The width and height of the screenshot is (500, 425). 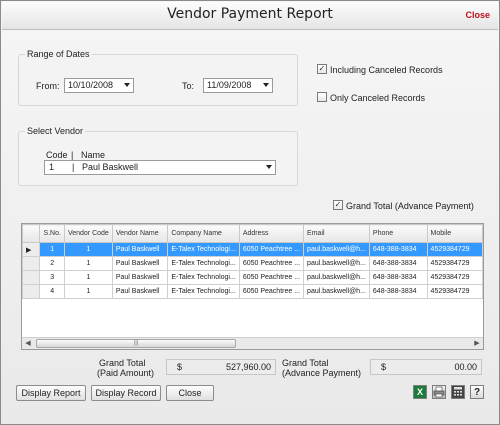 I want to click on column-header: Phone, so click(x=398, y=233).